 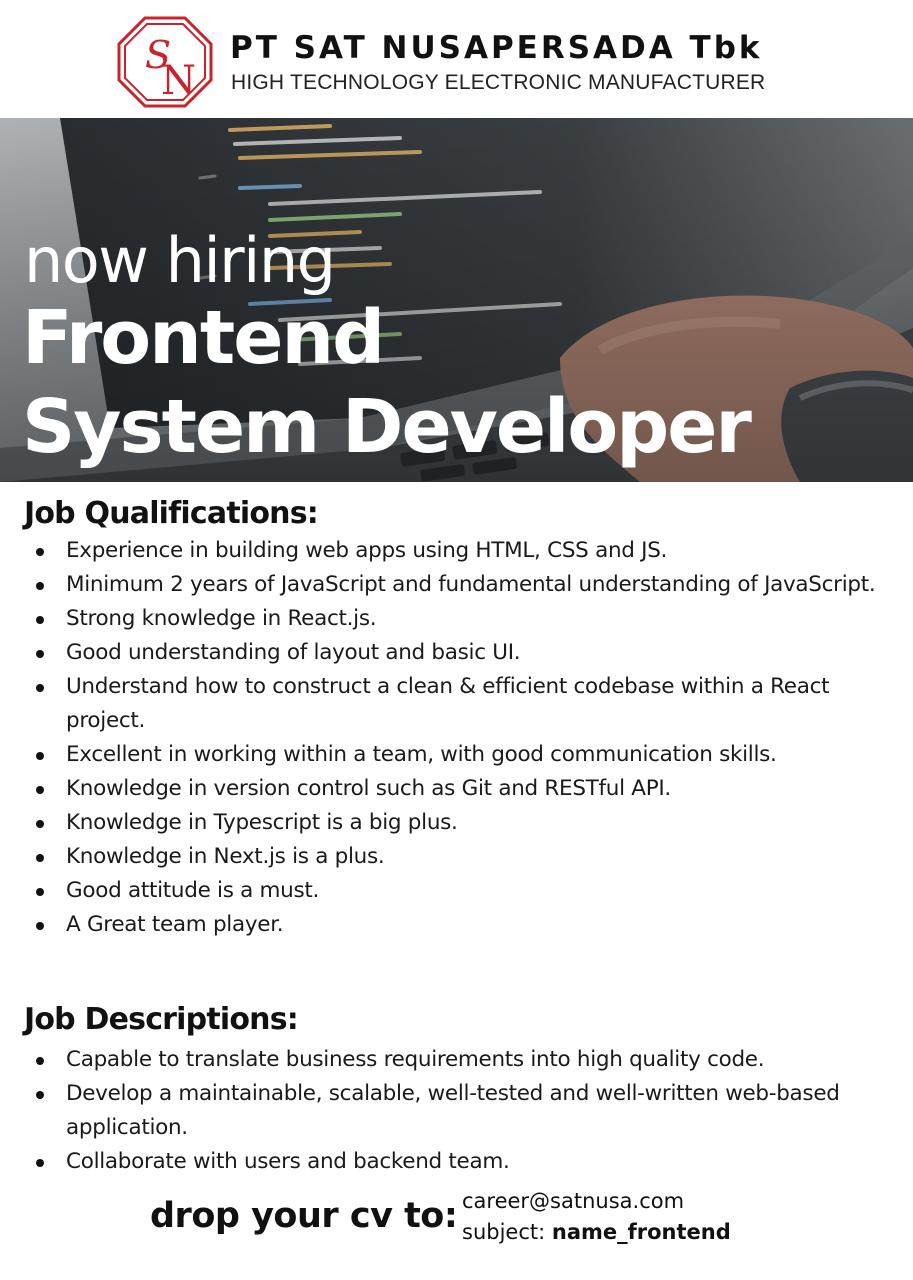 What do you see at coordinates (498, 82) in the screenshot?
I see `company-tagline: HIGH TECHNOLOGY ELECTRONIC MANUFACTURER` at bounding box center [498, 82].